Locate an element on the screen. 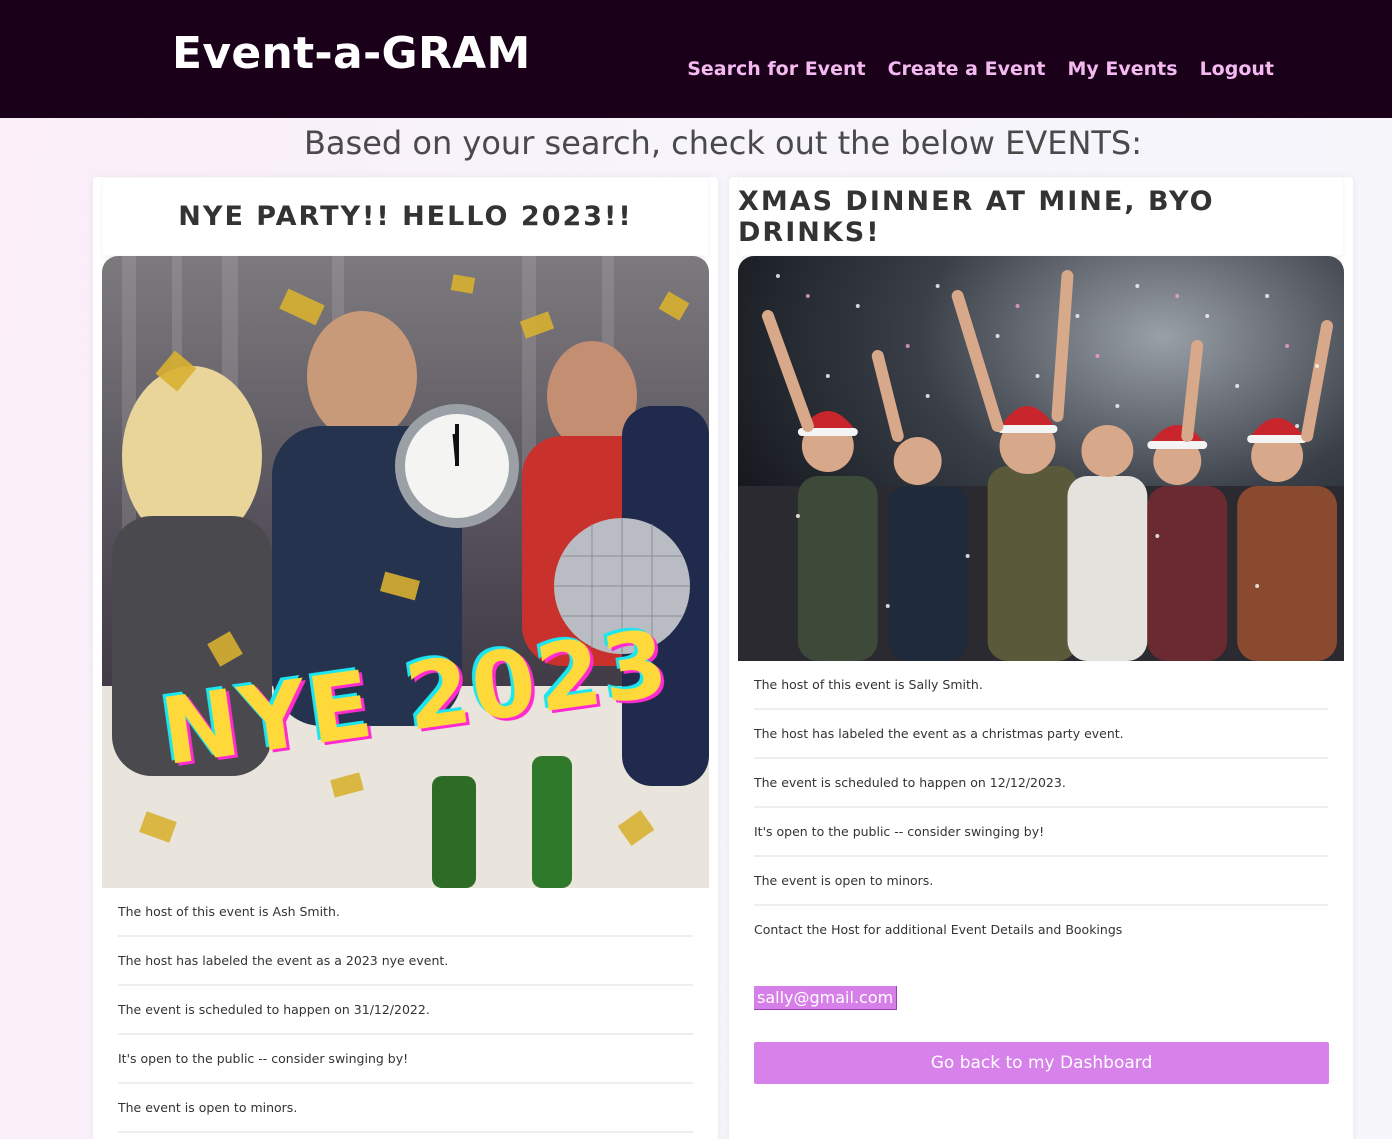 The height and width of the screenshot is (1139, 1392). nav-my-events: My Events is located at coordinates (1122, 69).